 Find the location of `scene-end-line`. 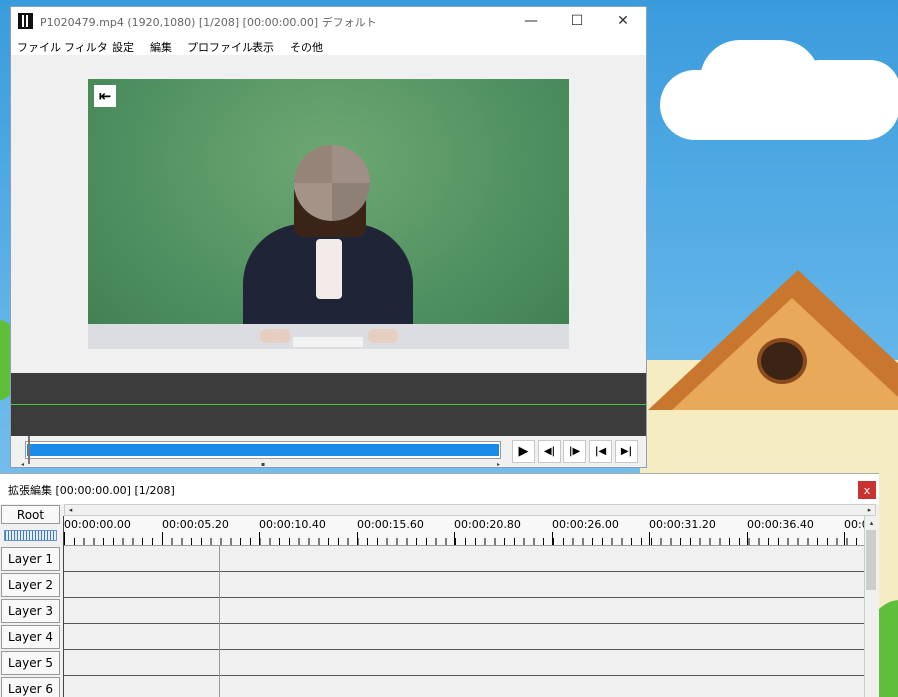

scene-end-line is located at coordinates (219, 621).